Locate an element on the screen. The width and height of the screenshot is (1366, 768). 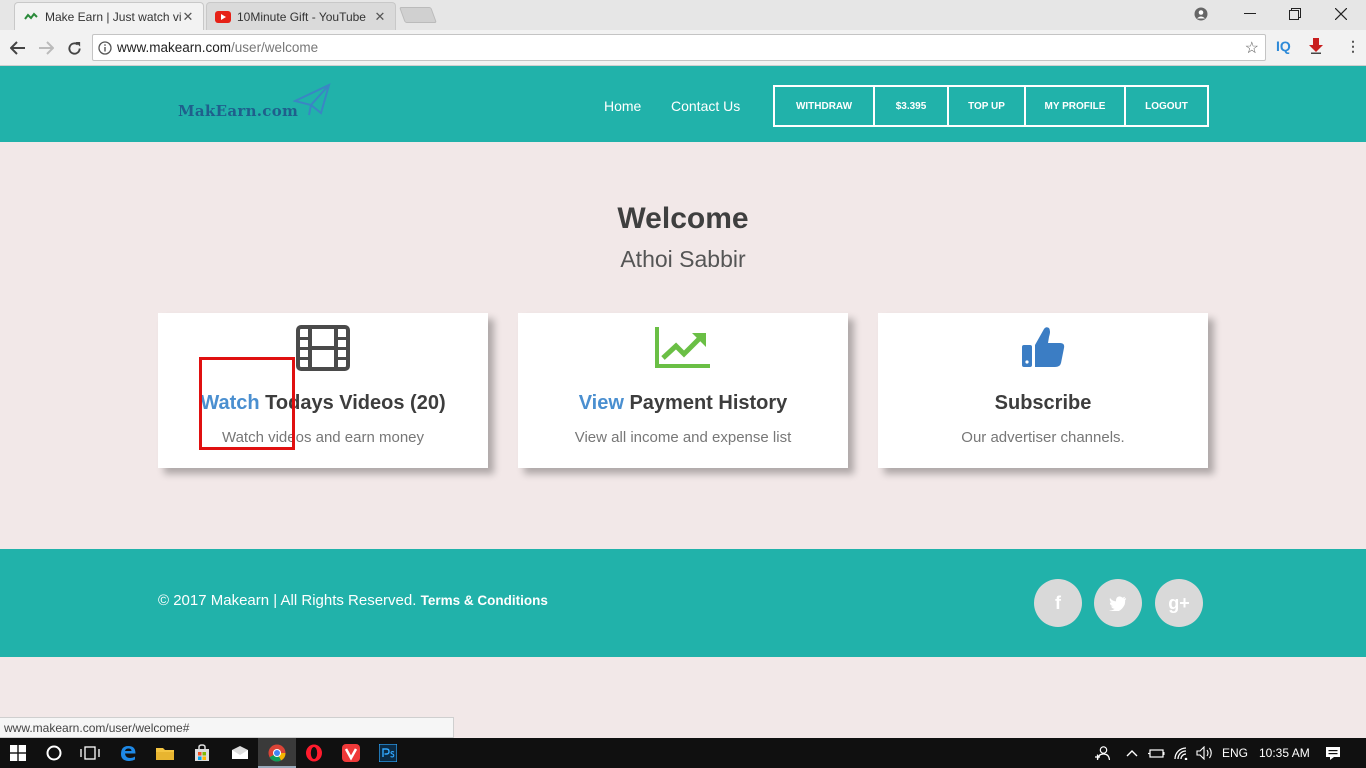
top-up-button: TOP UP is located at coordinates (987, 106).